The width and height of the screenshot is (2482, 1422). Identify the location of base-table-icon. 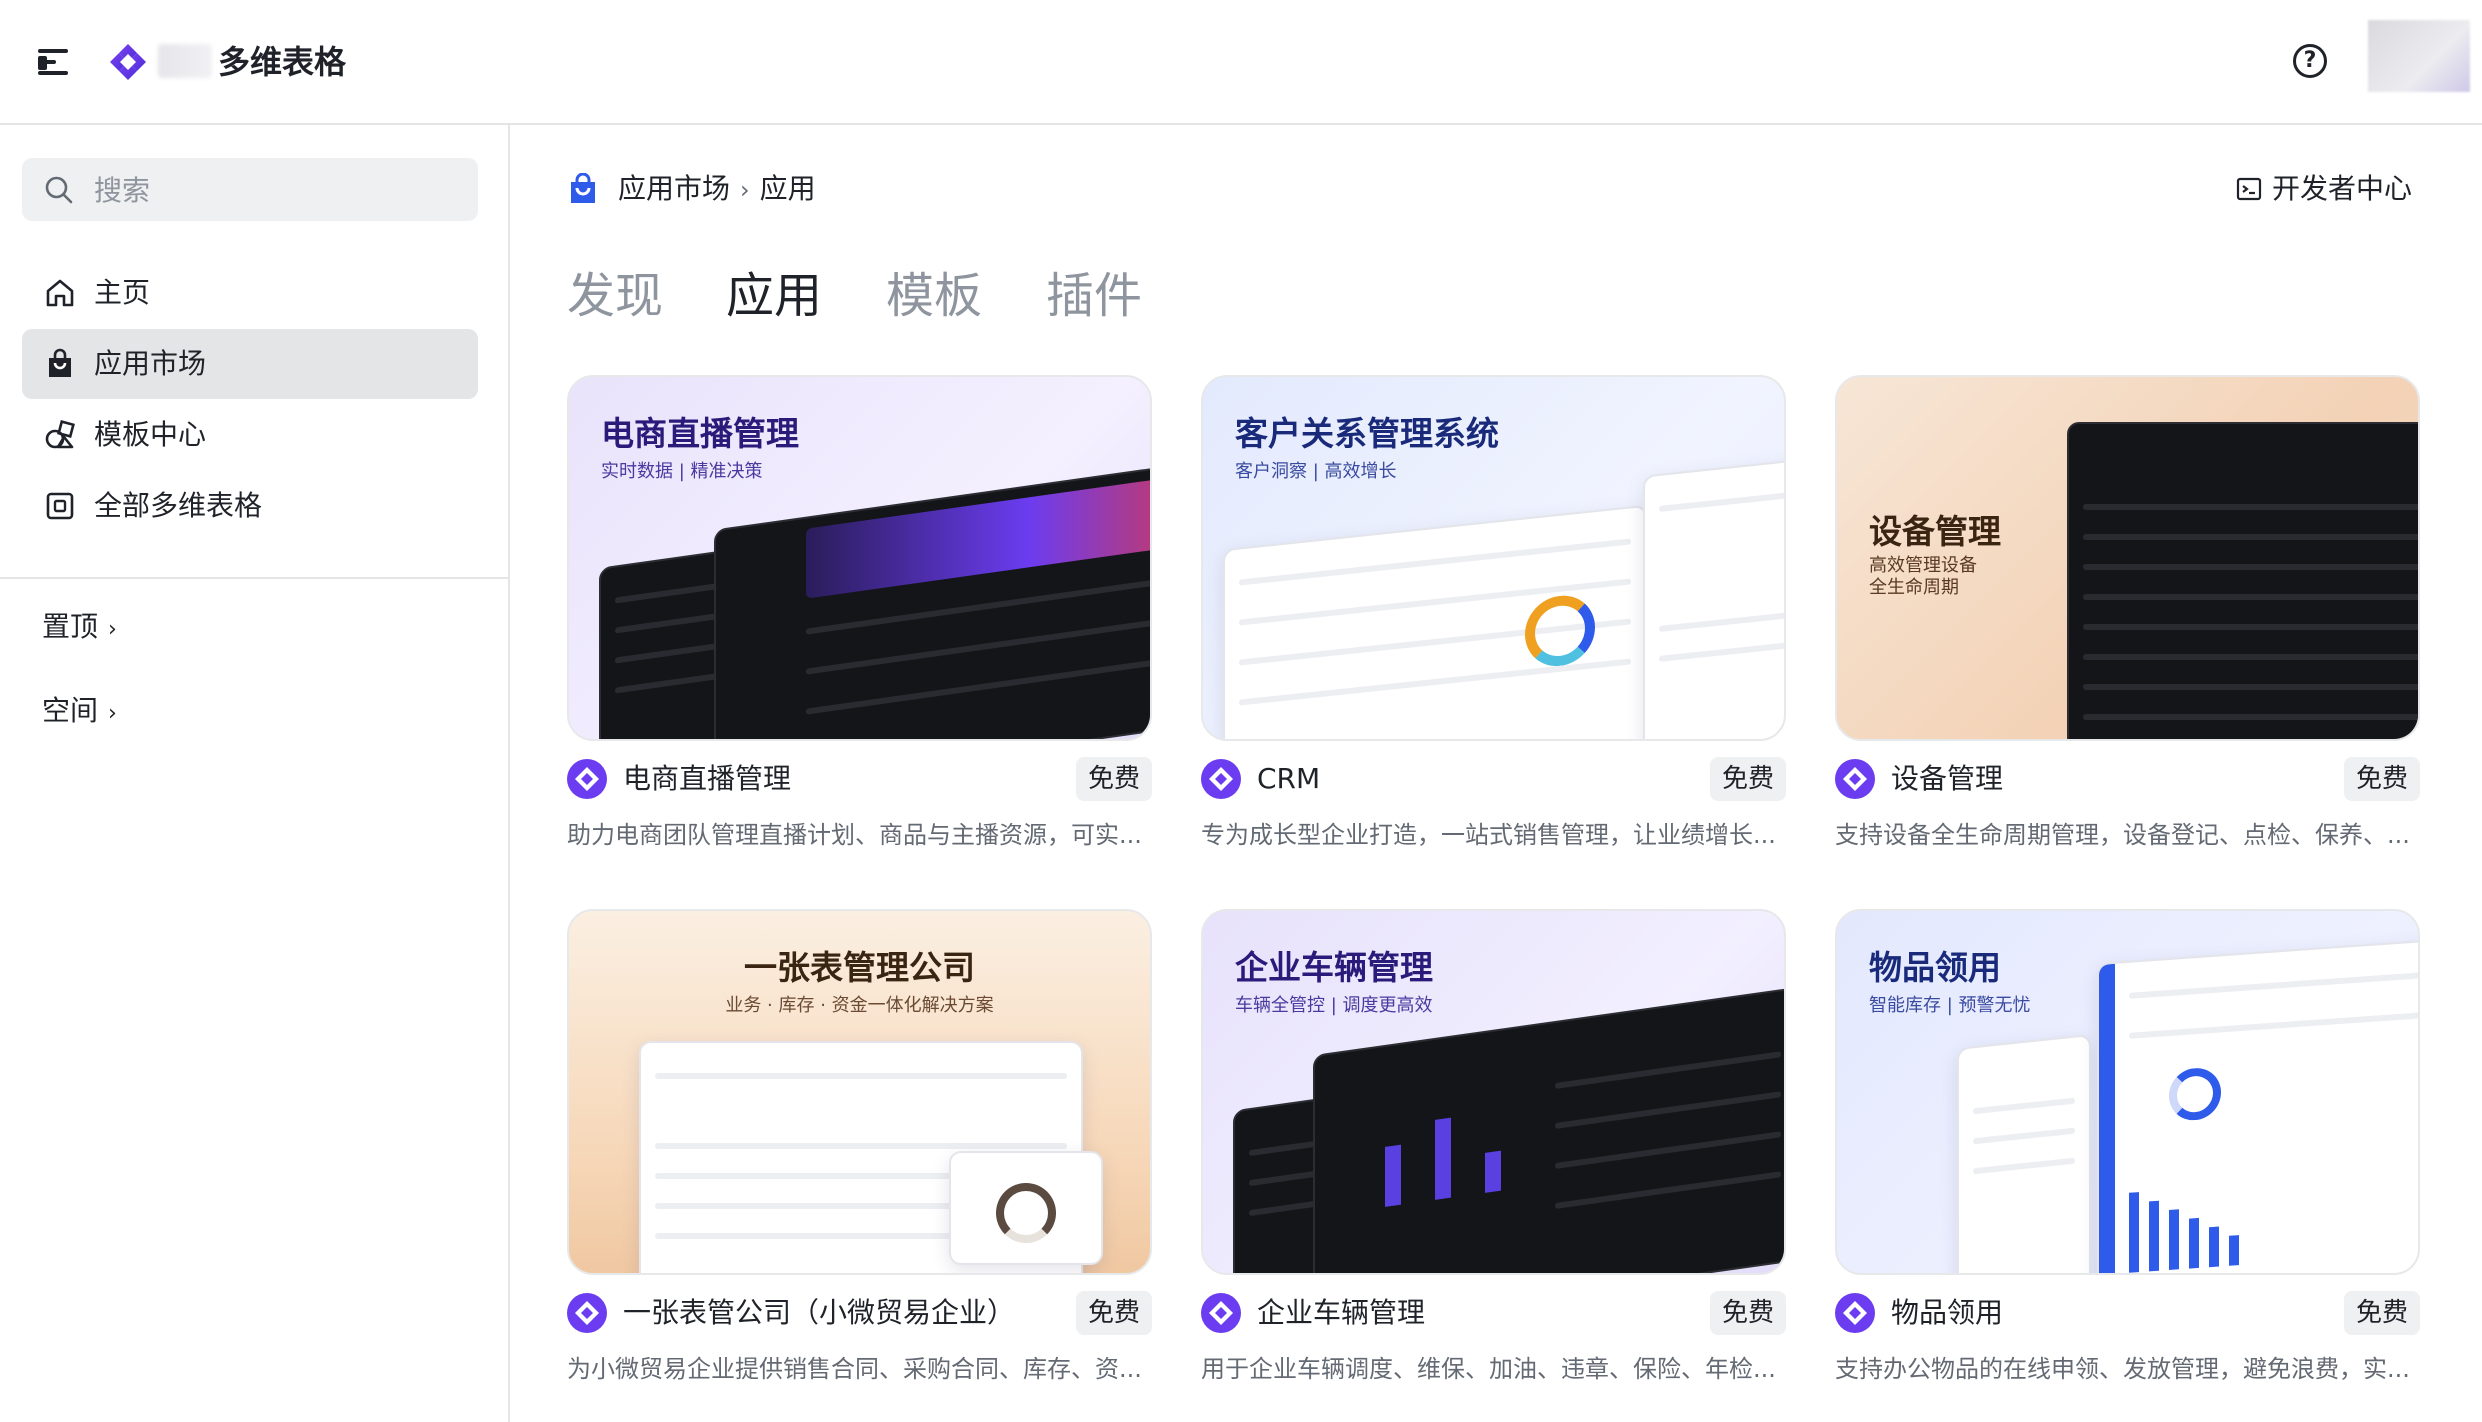
(60, 506).